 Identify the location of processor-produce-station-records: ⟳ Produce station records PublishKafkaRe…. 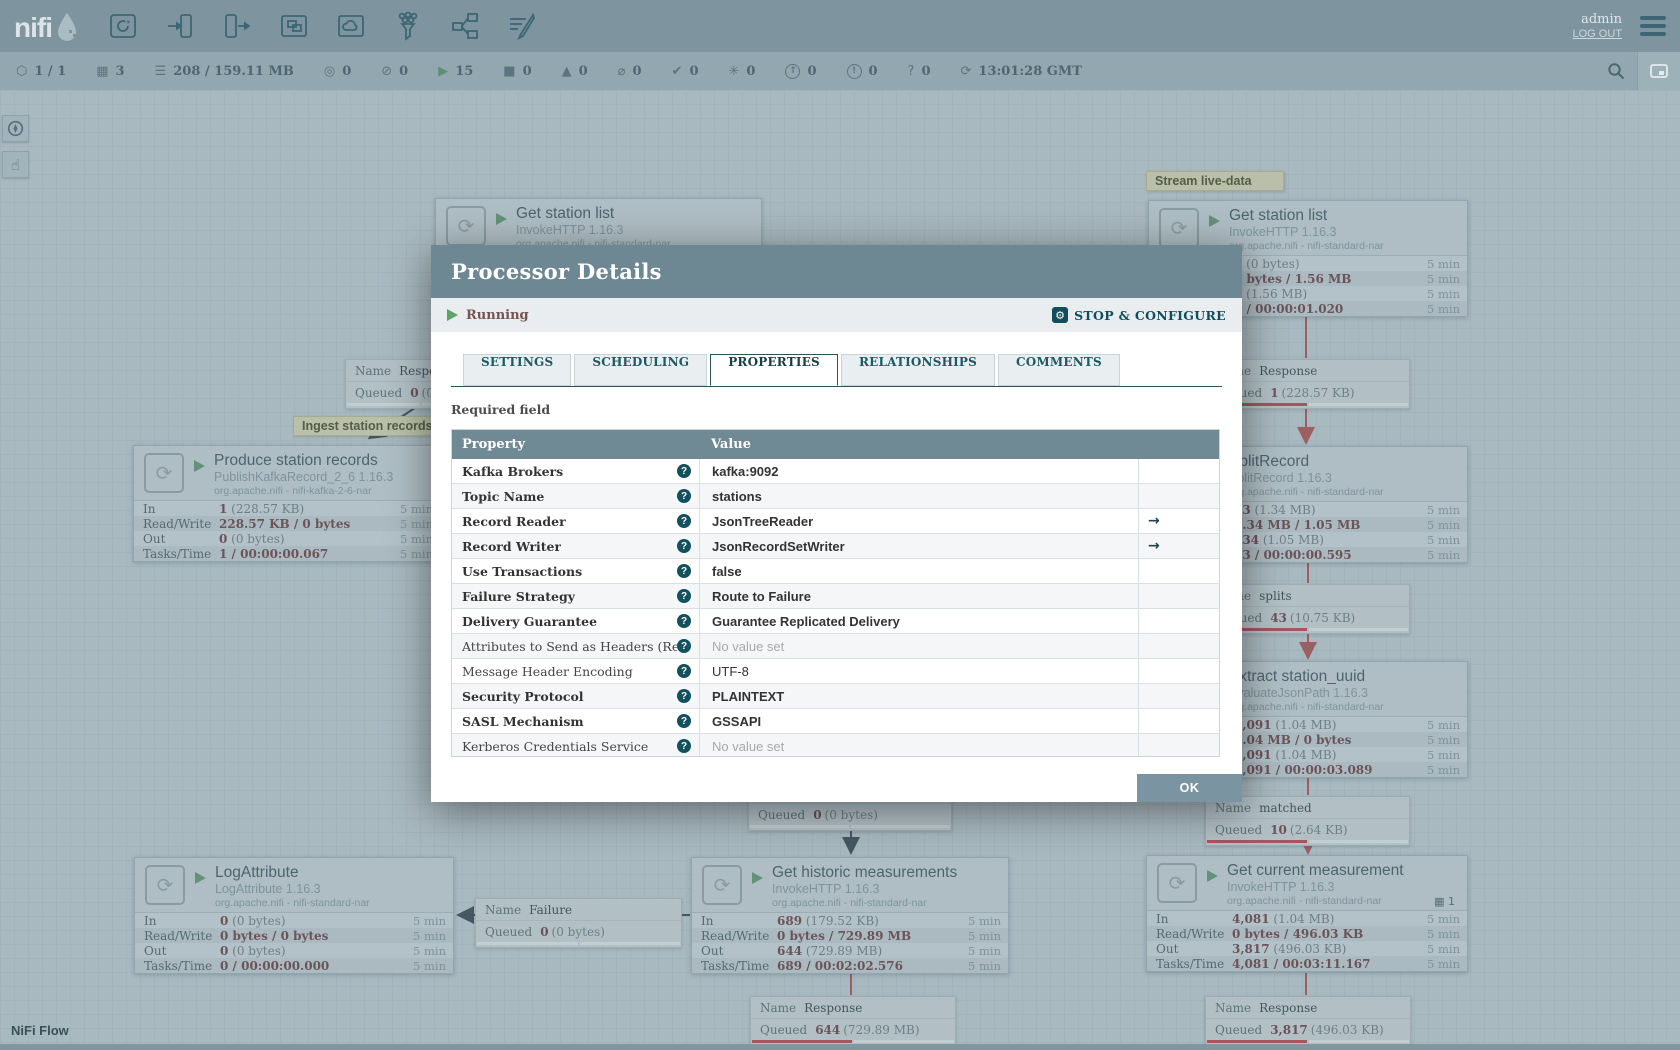
(287, 503).